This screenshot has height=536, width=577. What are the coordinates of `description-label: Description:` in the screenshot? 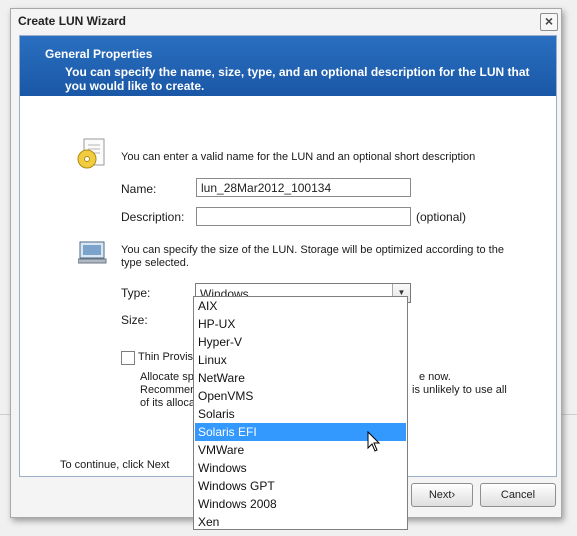 It's located at (153, 217).